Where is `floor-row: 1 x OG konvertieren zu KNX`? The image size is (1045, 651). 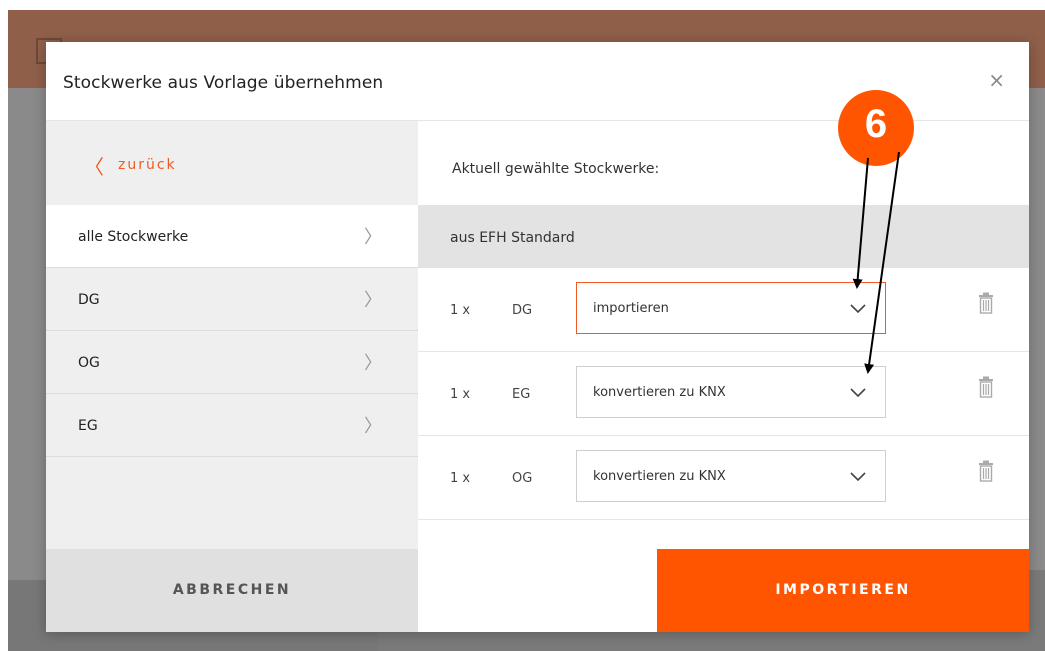
floor-row: 1 x OG konvertieren zu KNX is located at coordinates (723, 478).